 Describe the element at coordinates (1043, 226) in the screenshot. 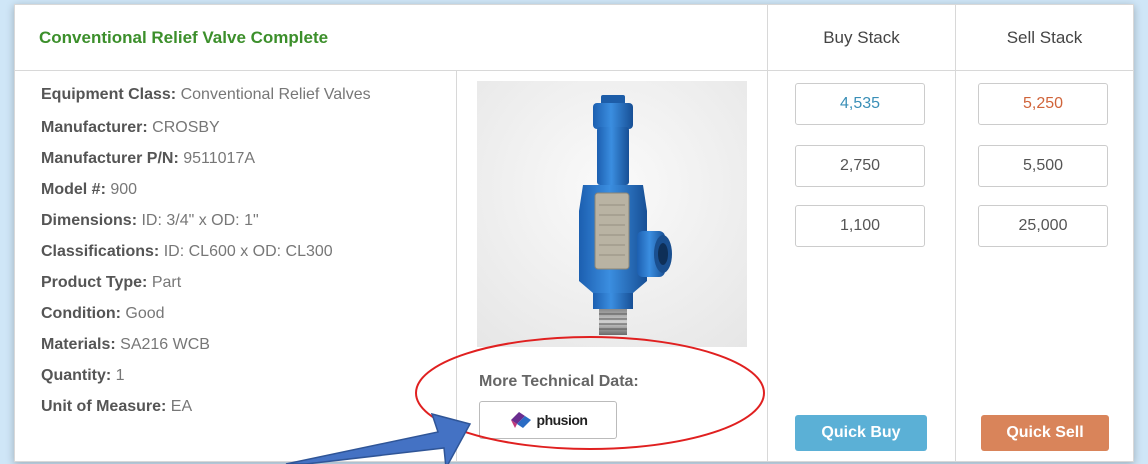

I see `sell-quantity-3: 25,000` at that location.